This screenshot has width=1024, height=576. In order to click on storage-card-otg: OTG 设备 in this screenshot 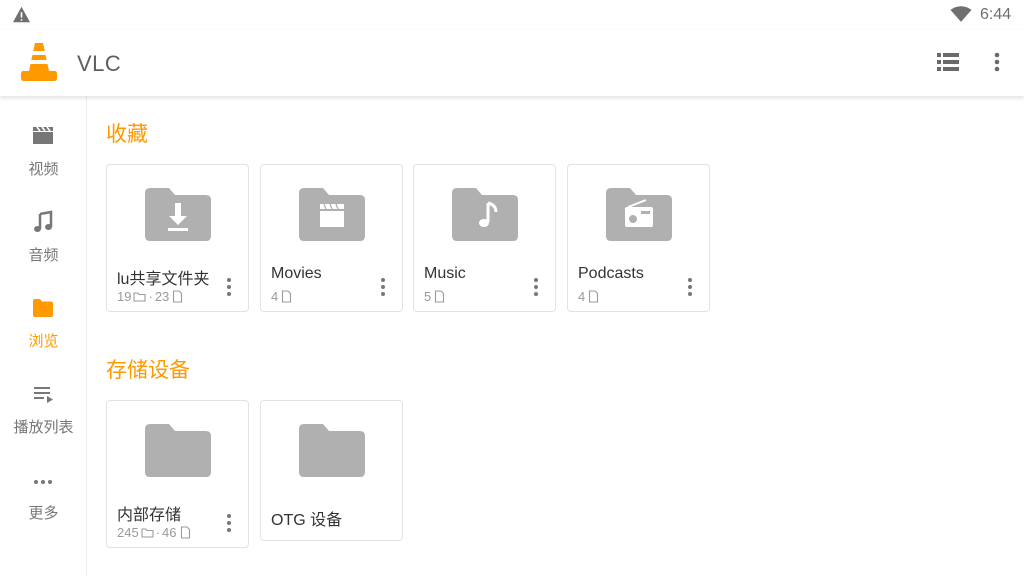, I will do `click(331, 470)`.